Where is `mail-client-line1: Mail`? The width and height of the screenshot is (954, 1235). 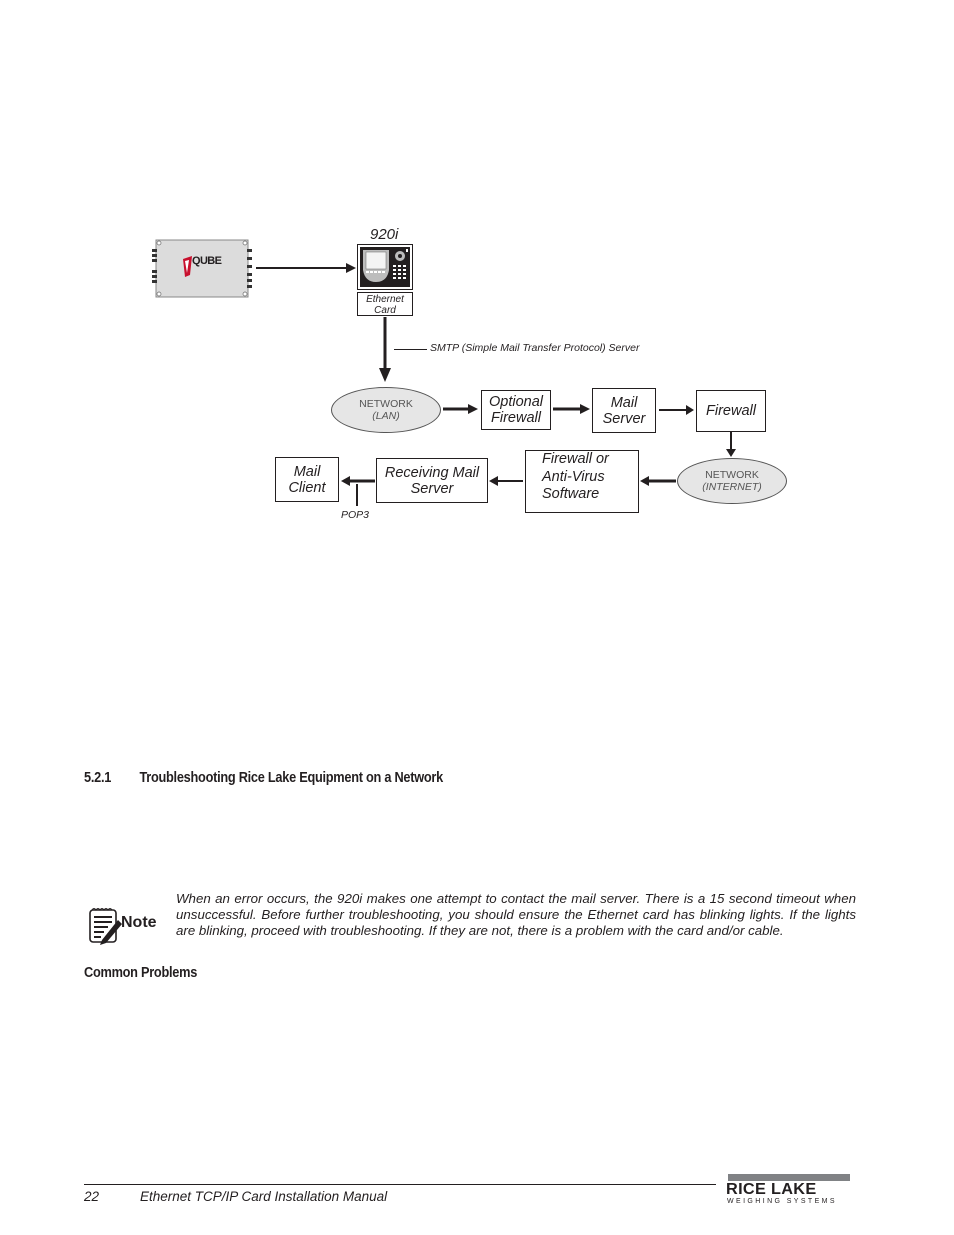 mail-client-line1: Mail is located at coordinates (307, 471).